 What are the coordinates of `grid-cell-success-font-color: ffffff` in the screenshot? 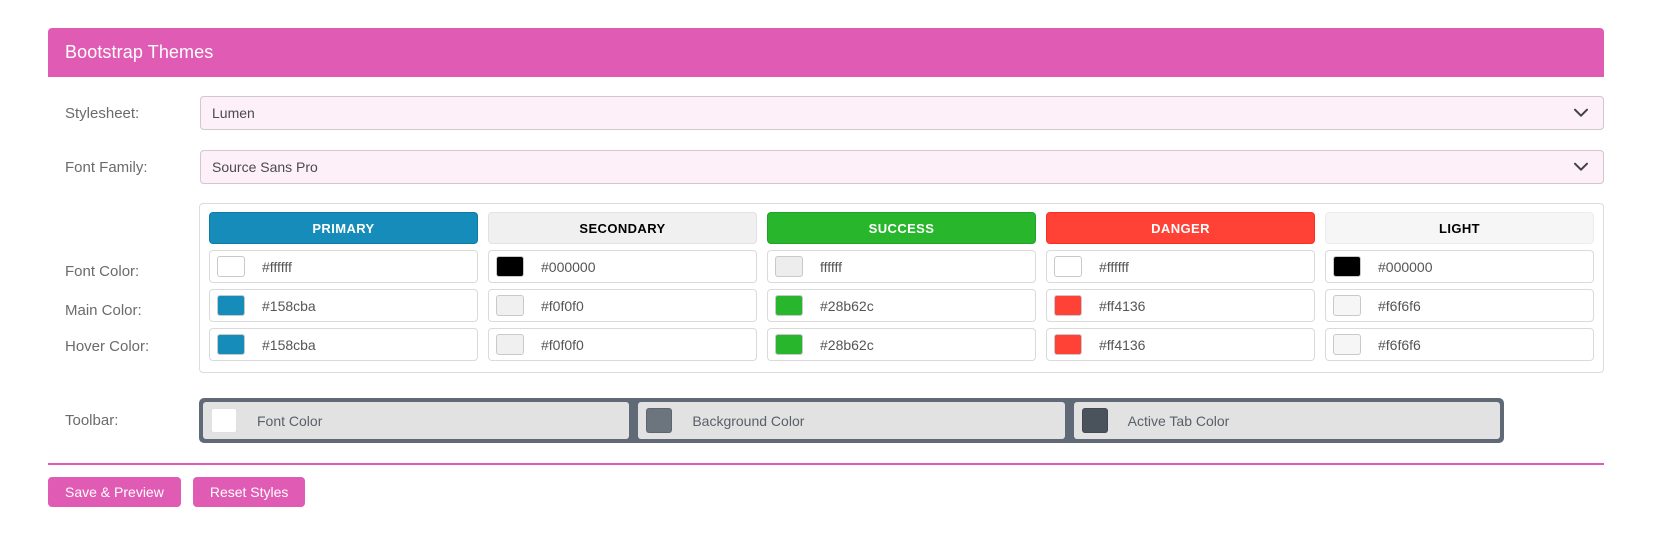 It's located at (901, 266).